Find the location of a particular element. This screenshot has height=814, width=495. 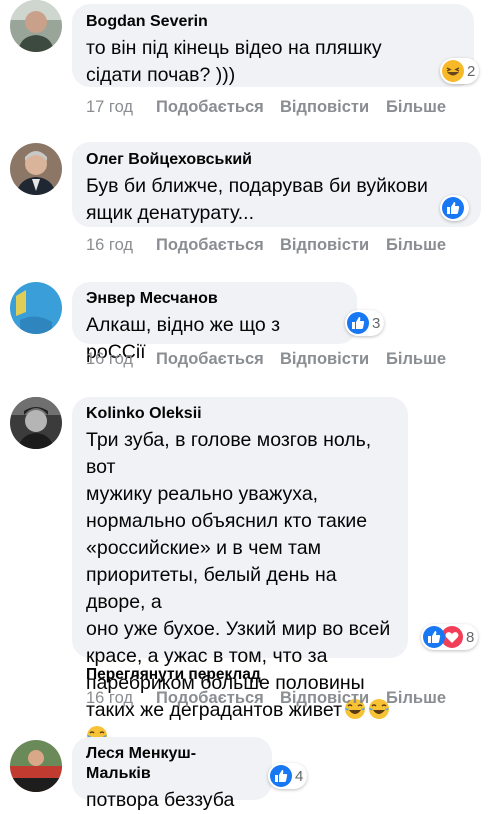

haha-icon is located at coordinates (453, 71).